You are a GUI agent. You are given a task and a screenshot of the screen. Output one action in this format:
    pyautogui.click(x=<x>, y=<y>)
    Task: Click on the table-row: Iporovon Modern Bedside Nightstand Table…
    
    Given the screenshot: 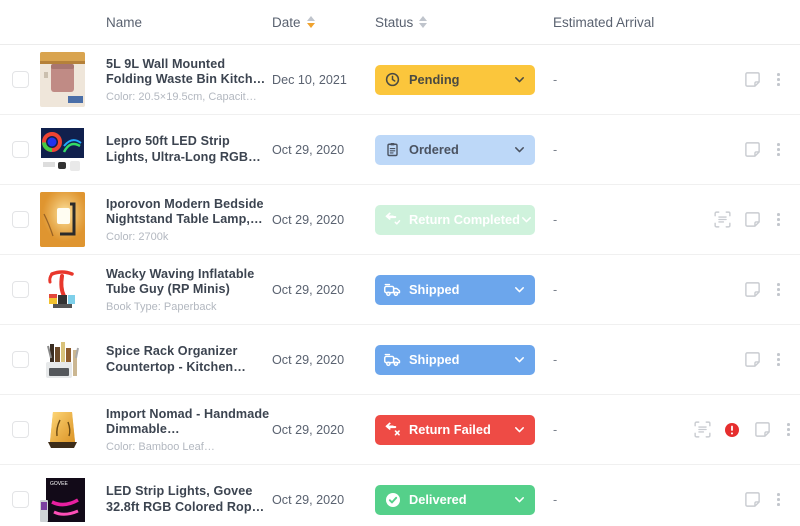 What is the action you would take?
    pyautogui.click(x=400, y=220)
    